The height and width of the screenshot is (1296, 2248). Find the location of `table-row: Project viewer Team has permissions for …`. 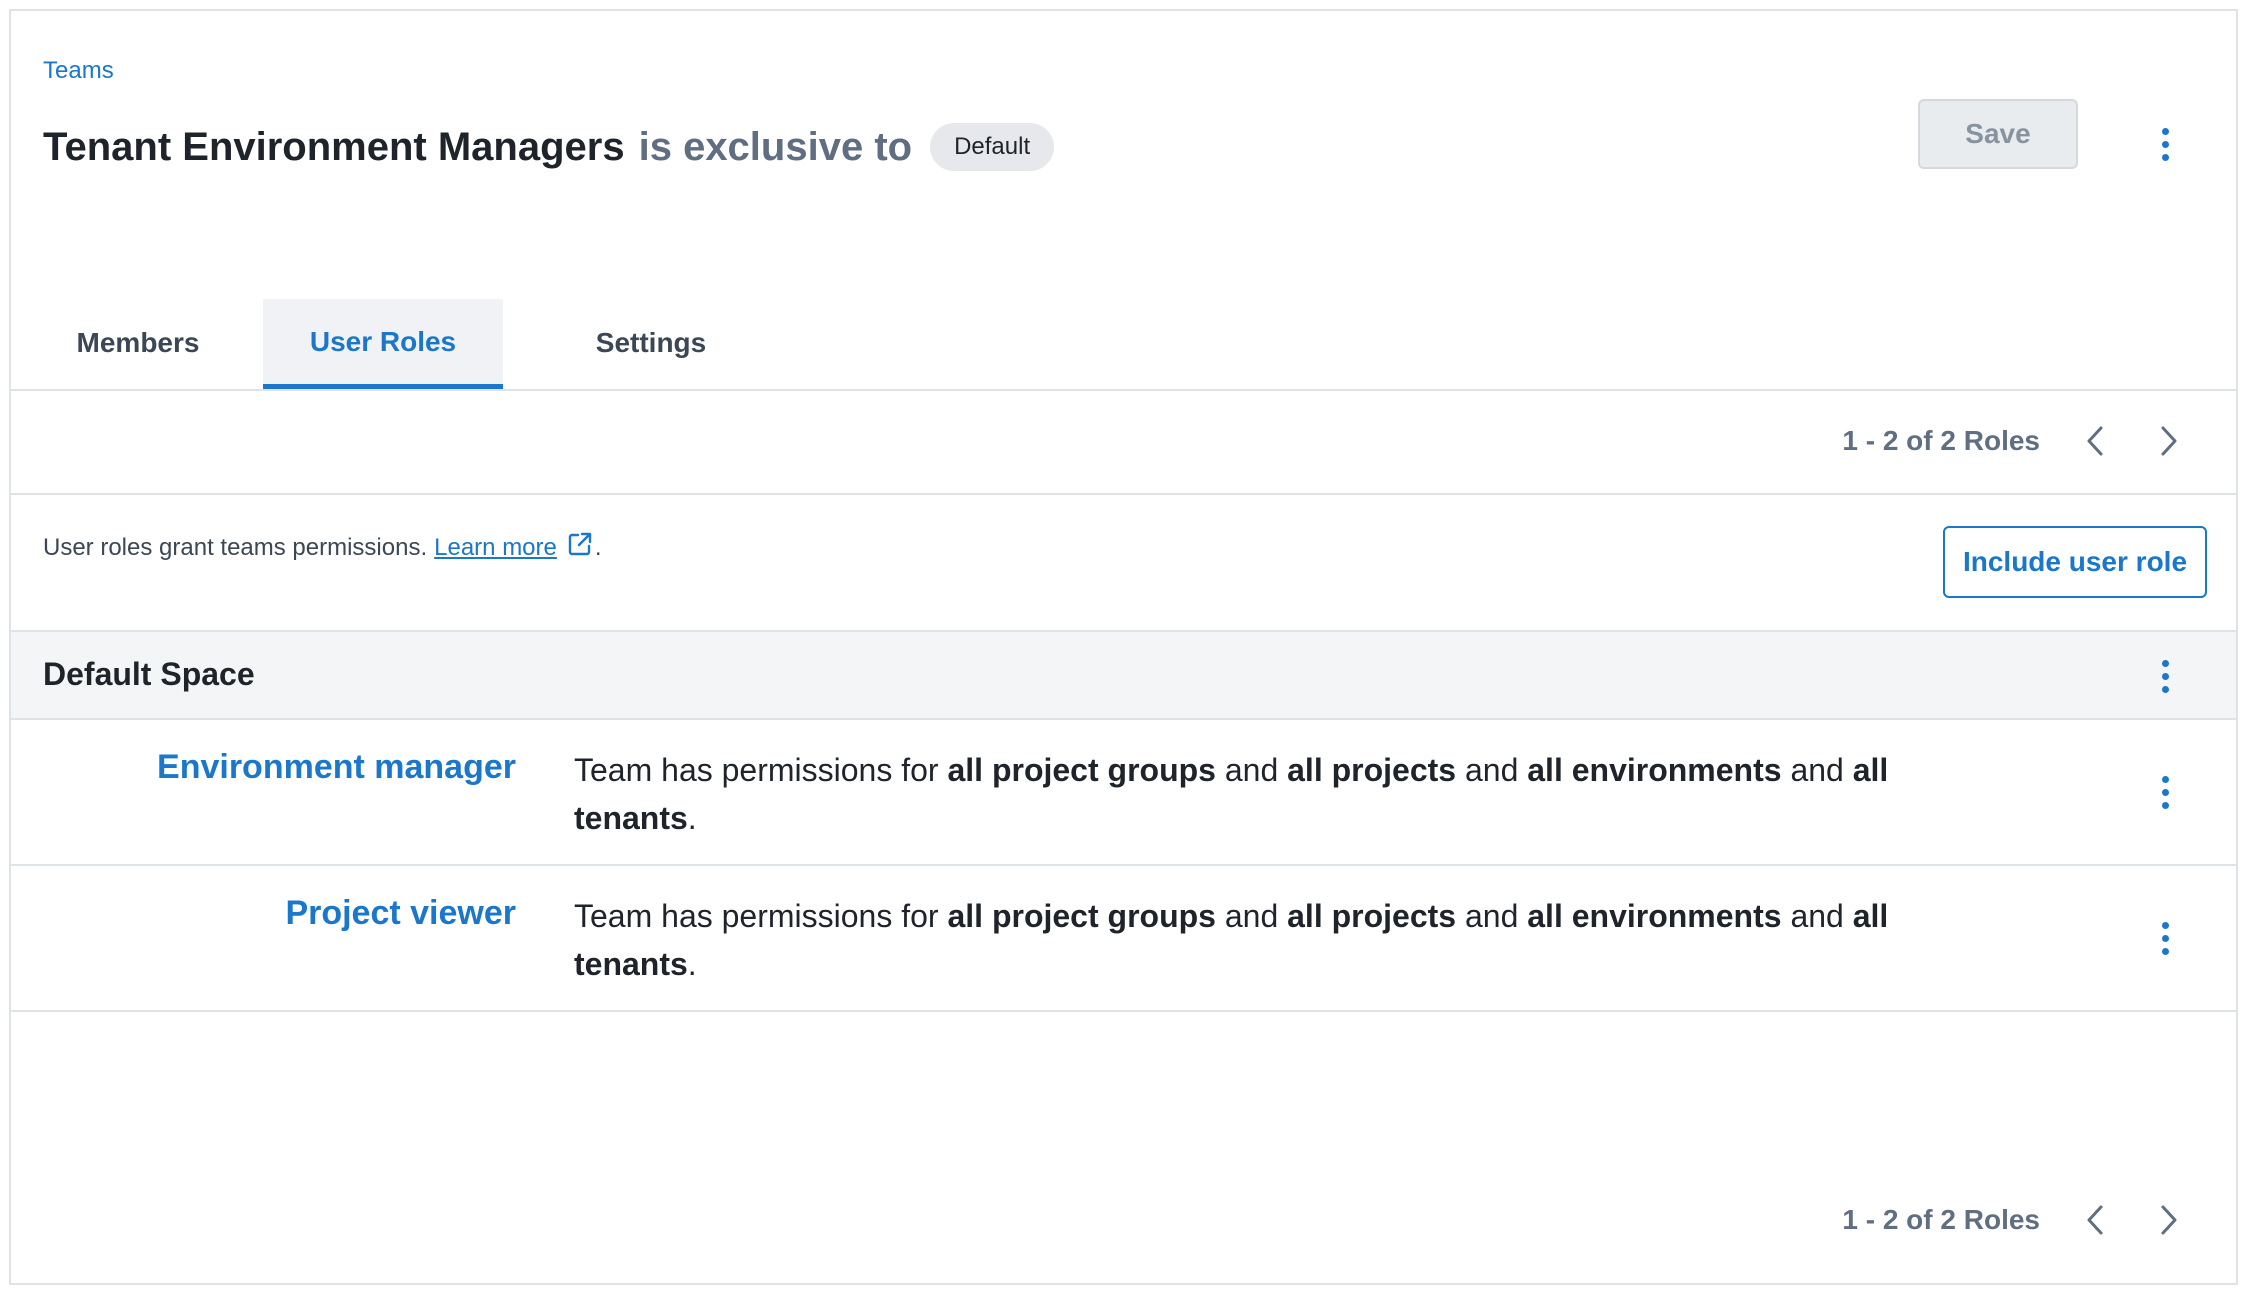

table-row: Project viewer Team has permissions for … is located at coordinates (1123, 939).